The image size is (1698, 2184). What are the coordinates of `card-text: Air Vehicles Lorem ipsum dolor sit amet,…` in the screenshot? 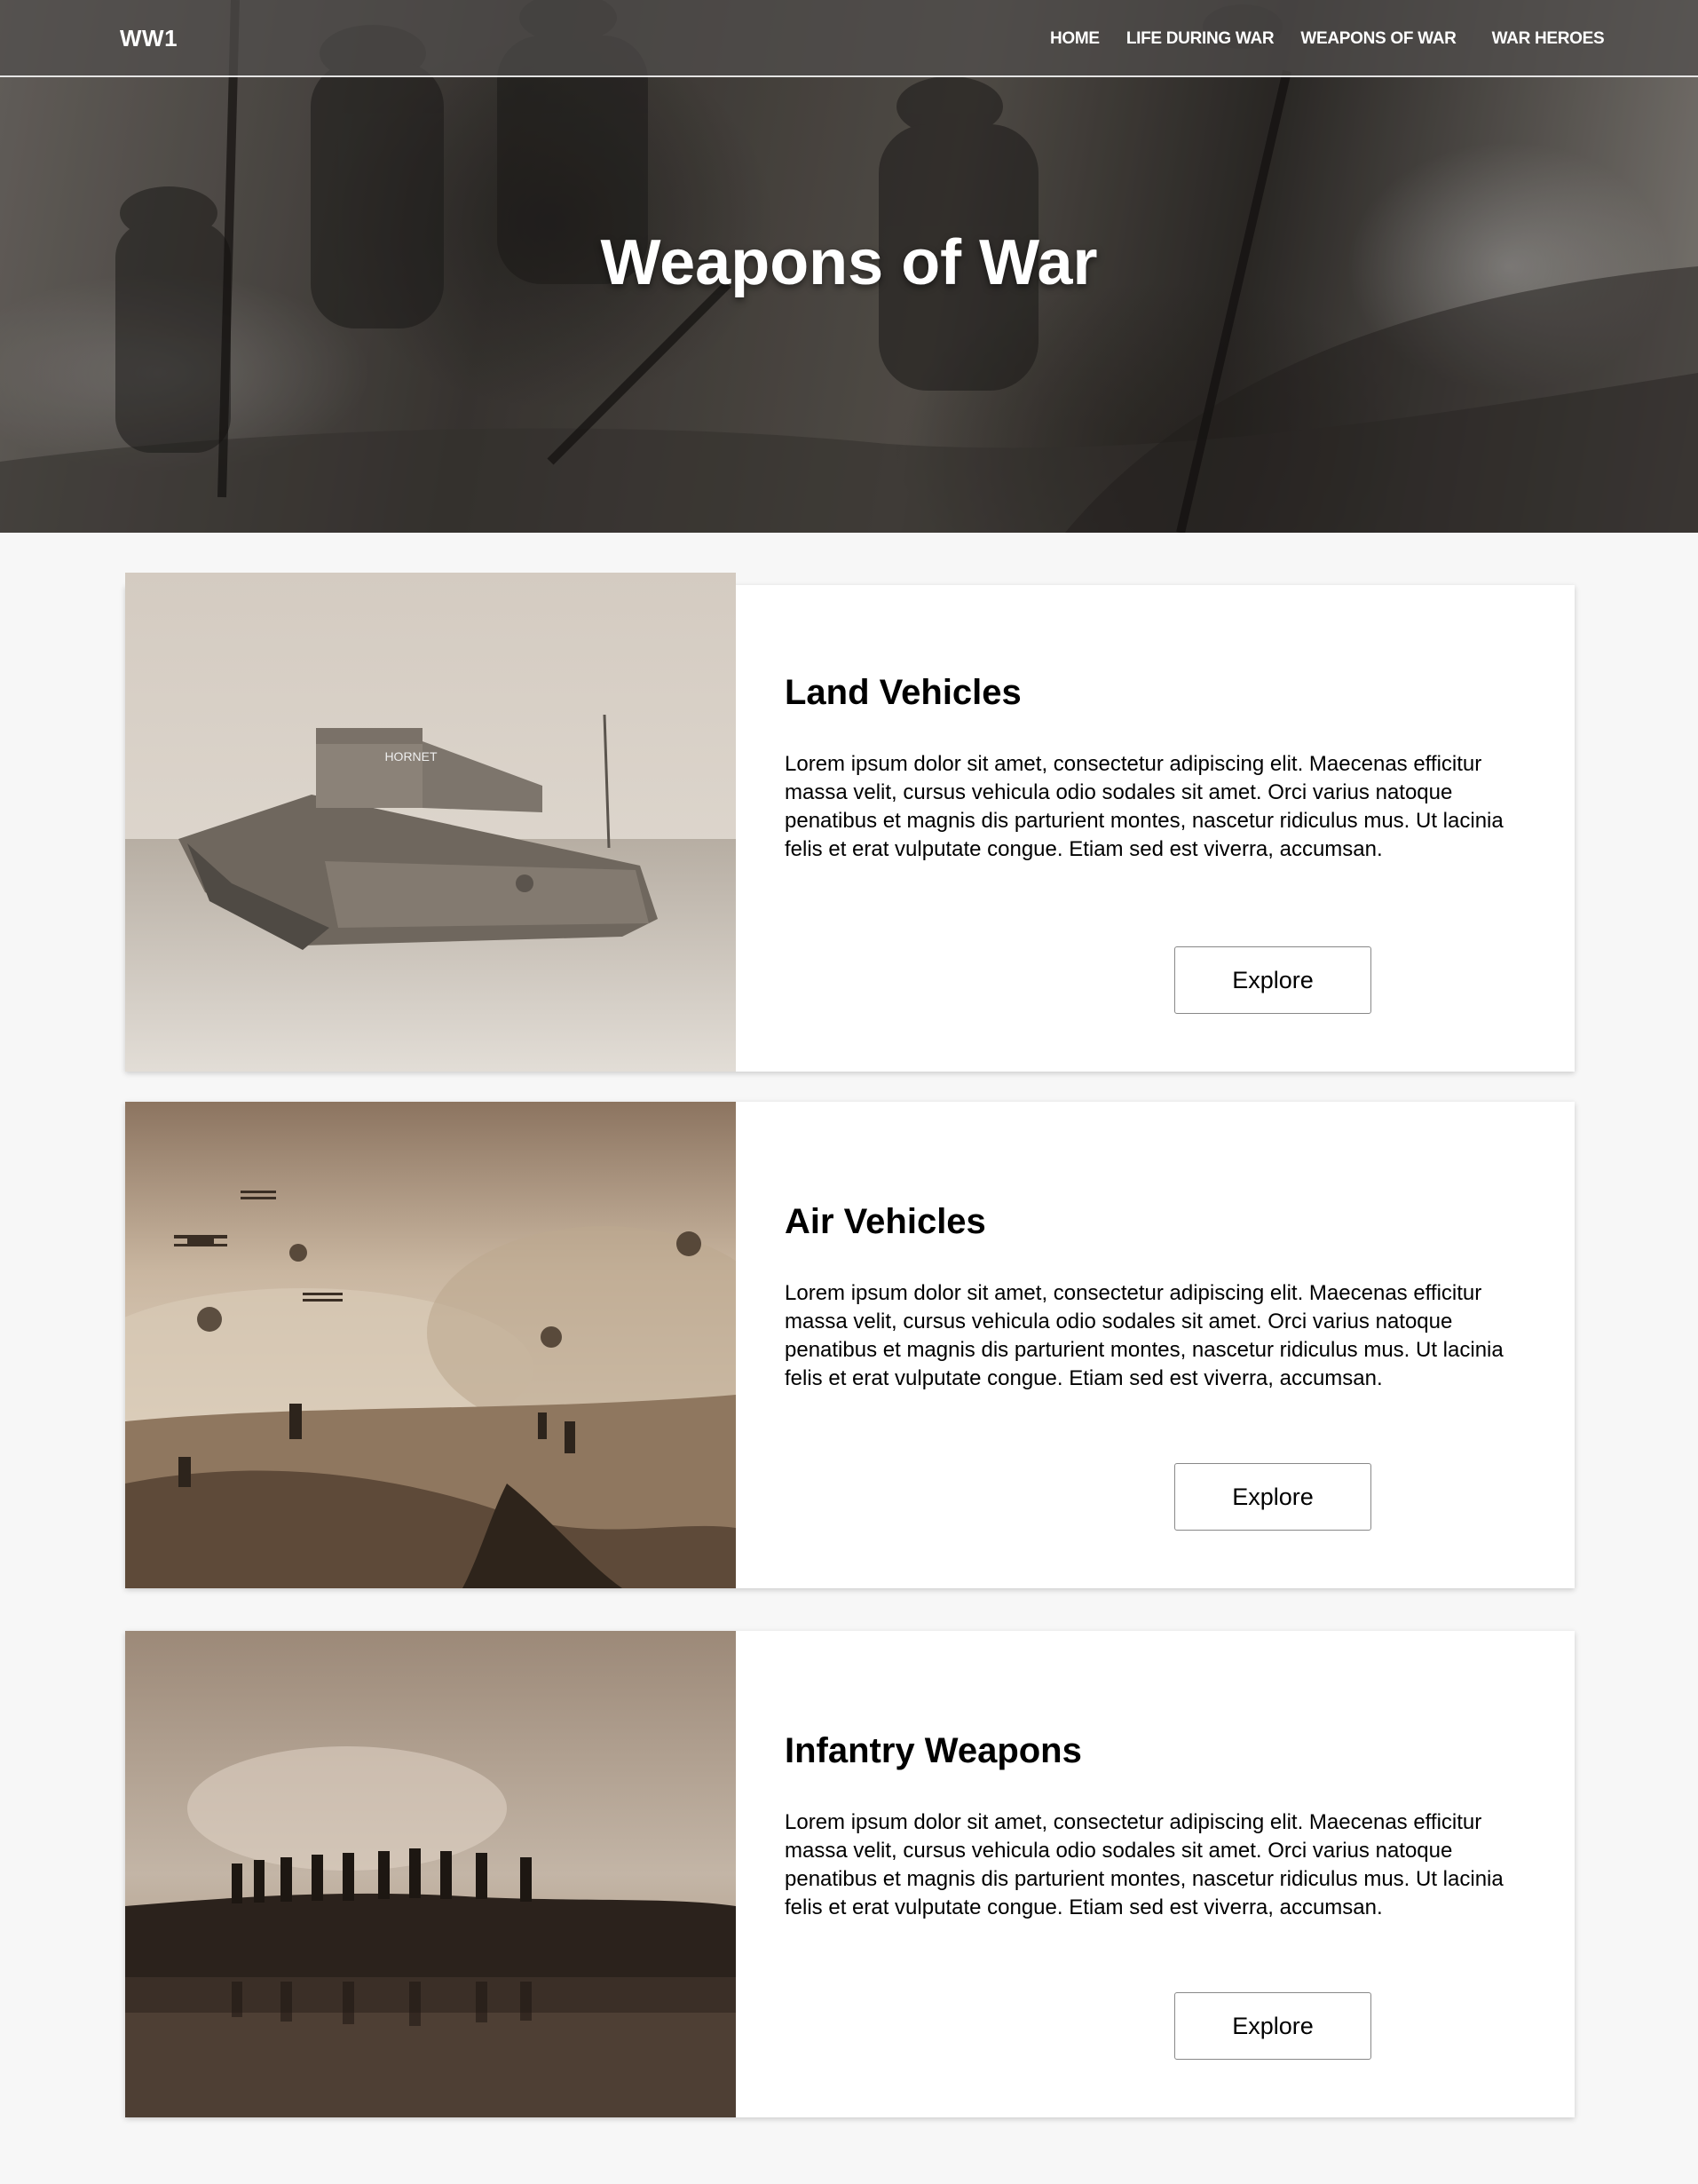 It's located at (1144, 1345).